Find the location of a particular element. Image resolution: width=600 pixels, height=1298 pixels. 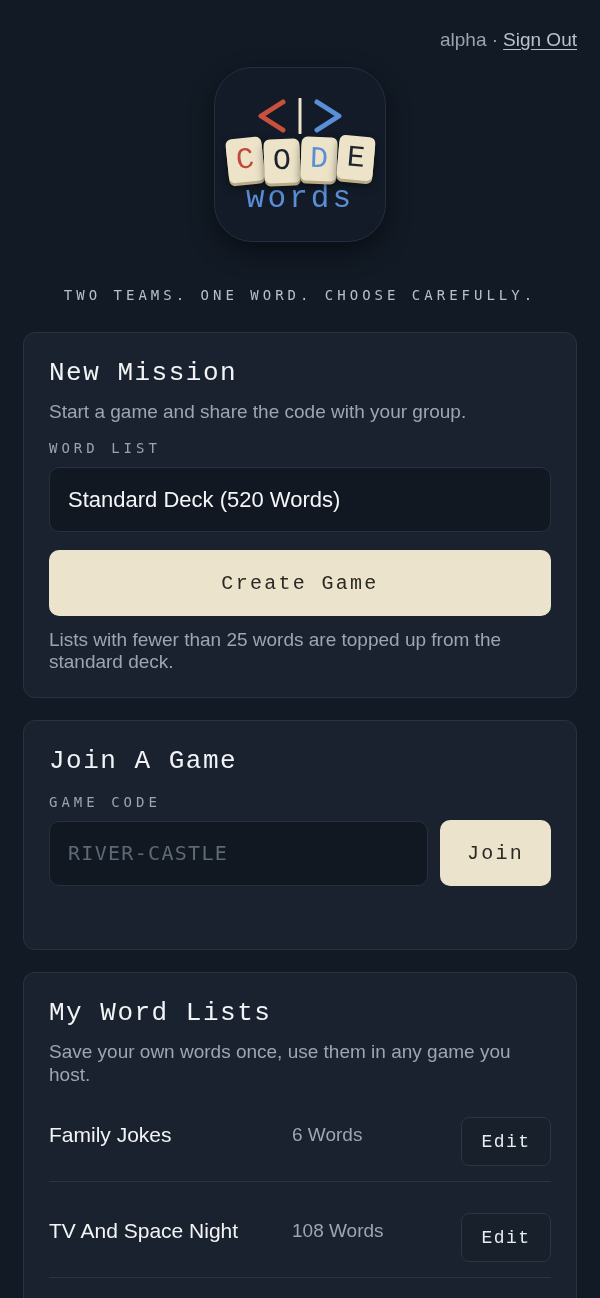

card-title: New Mission is located at coordinates (144, 373).